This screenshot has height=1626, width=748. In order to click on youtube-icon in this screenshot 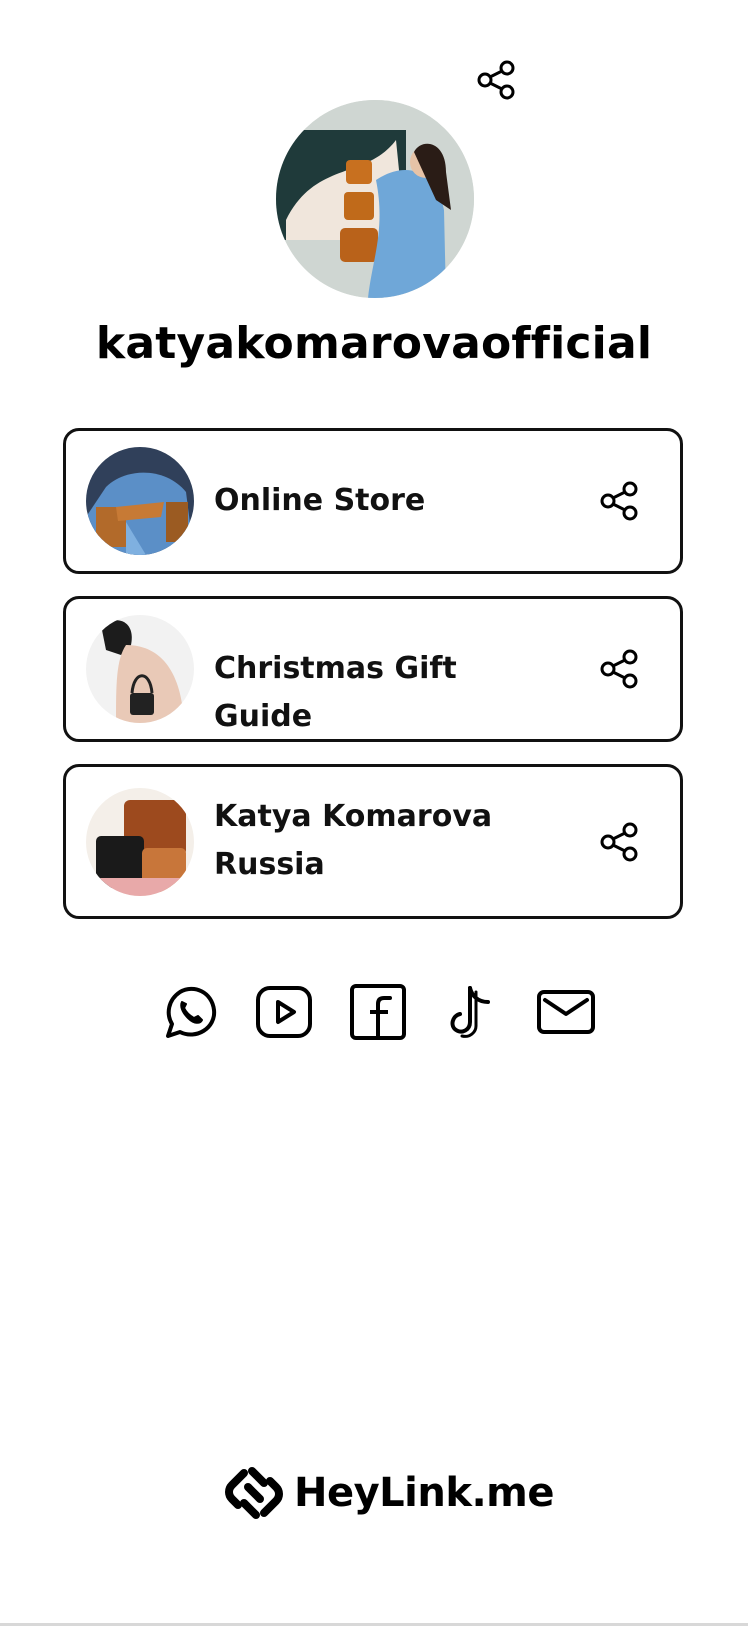, I will do `click(284, 1012)`.